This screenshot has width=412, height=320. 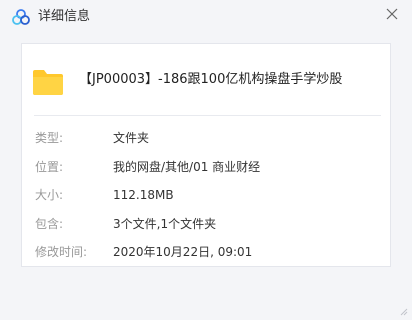 I want to click on detail-label: 大小:, so click(x=49, y=195).